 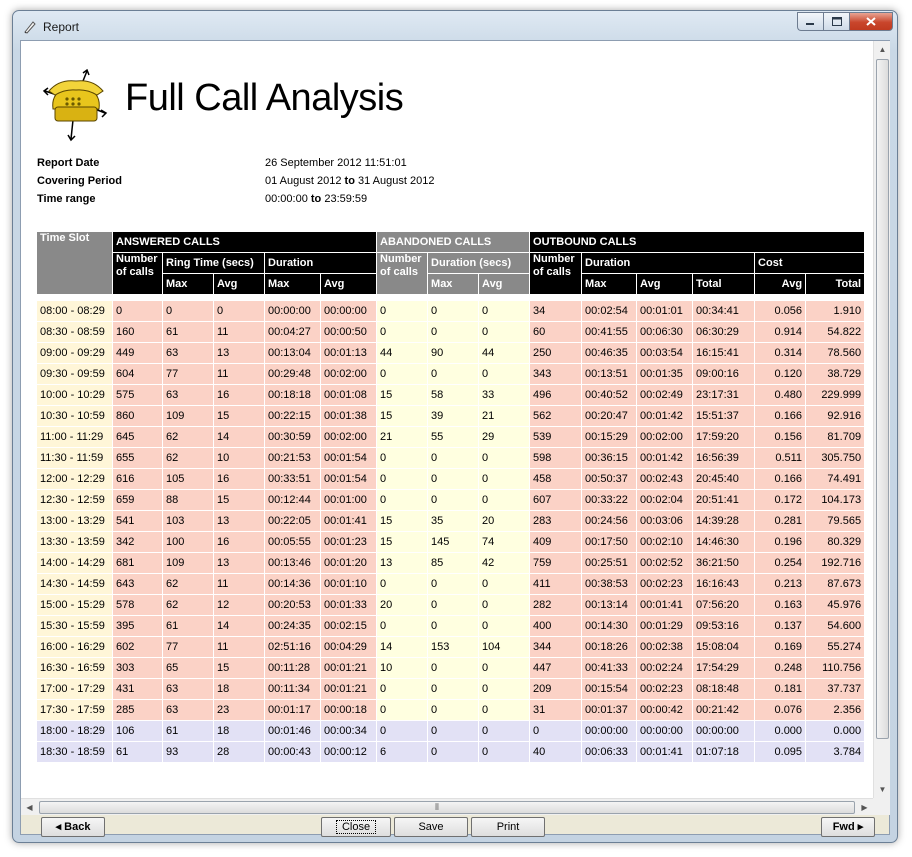 What do you see at coordinates (453, 353) in the screenshot?
I see `cell-abandoned-duration-max: 90` at bounding box center [453, 353].